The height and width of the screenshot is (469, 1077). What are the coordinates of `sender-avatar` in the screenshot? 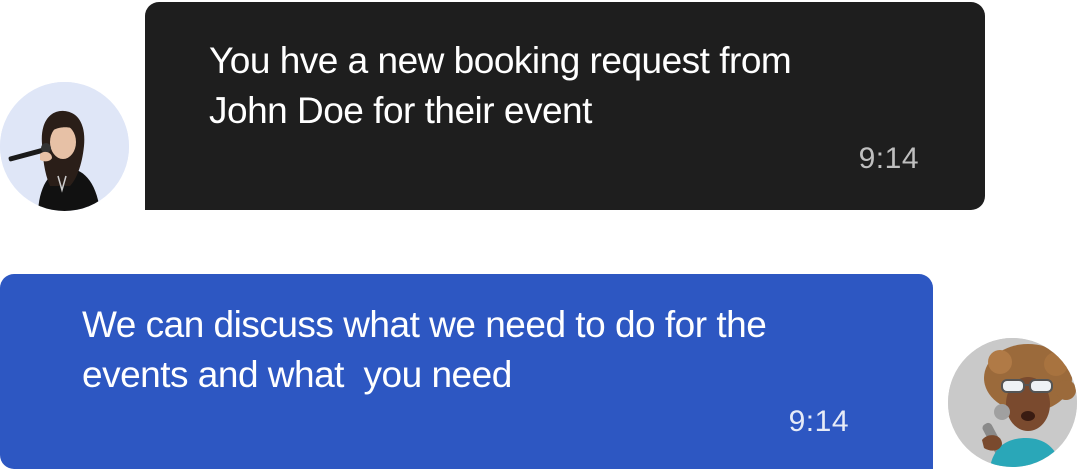 It's located at (64, 146).